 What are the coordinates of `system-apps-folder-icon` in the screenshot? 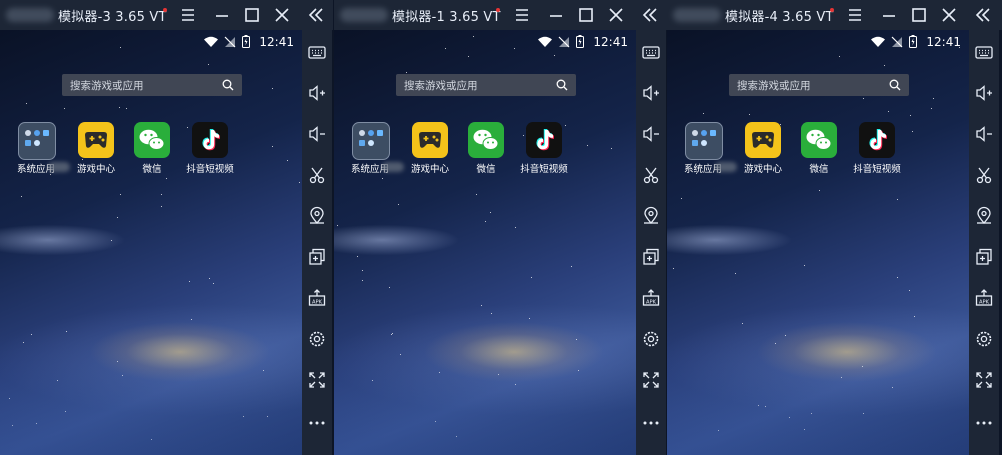 It's located at (704, 141).